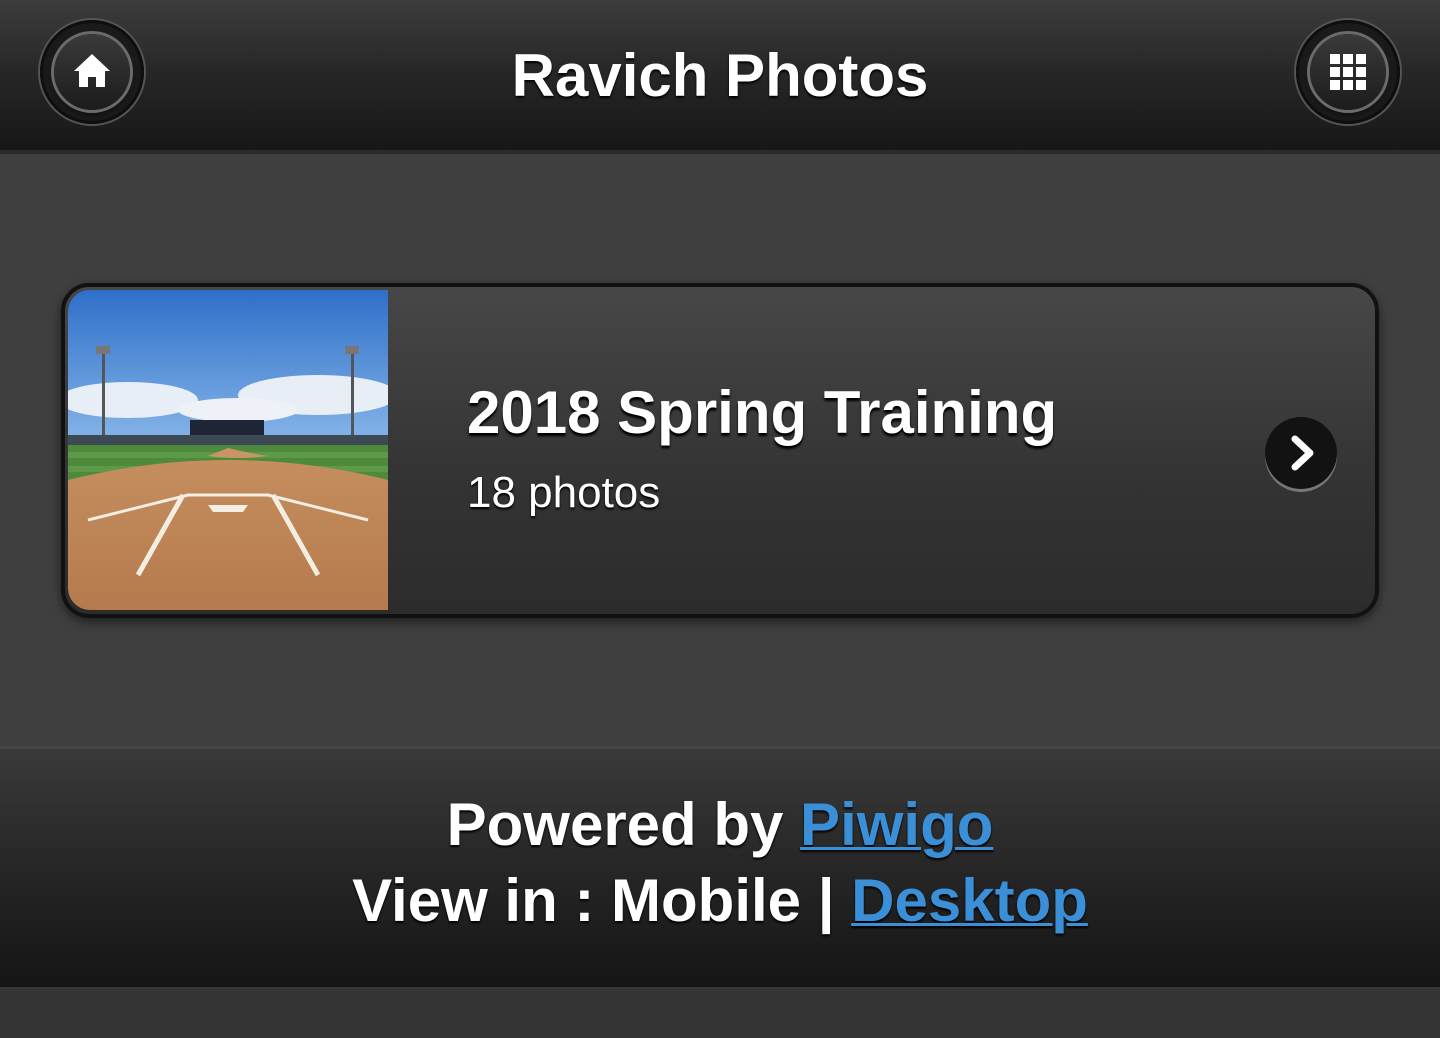 The width and height of the screenshot is (1440, 1038). What do you see at coordinates (720, 1012) in the screenshot?
I see `page-bottom` at bounding box center [720, 1012].